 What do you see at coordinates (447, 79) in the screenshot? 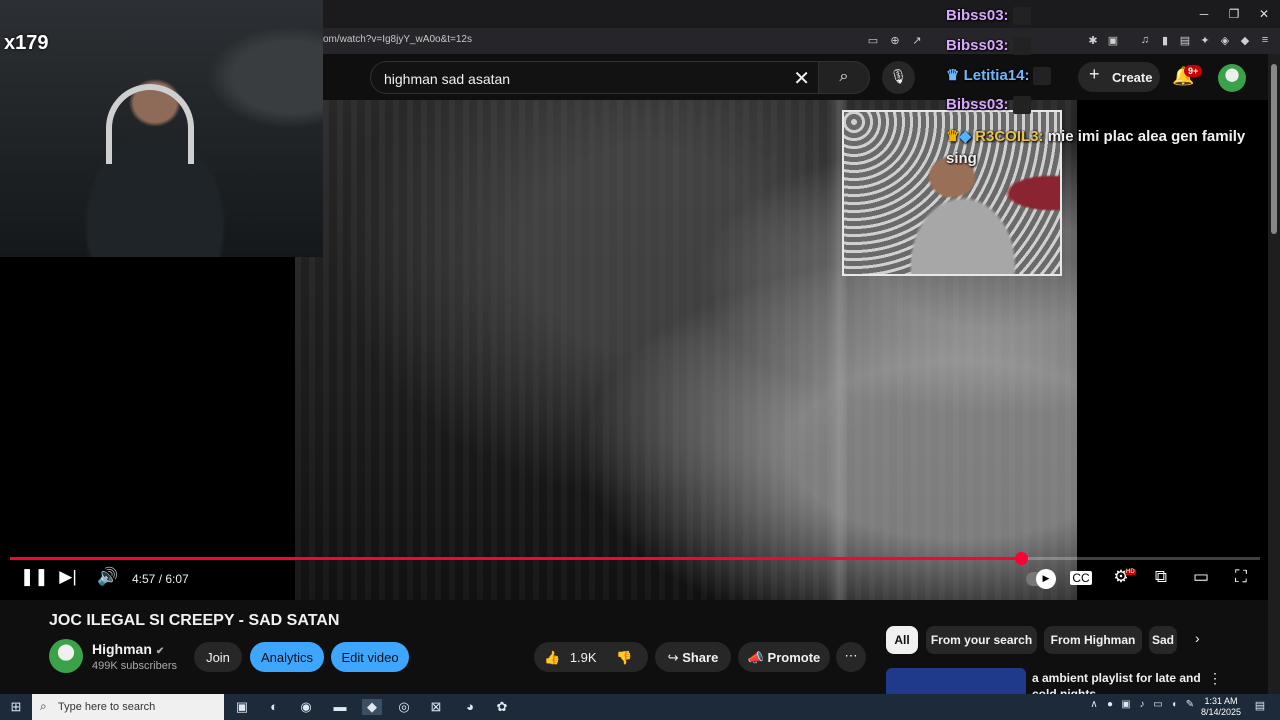
I see `search-input: highman sad asatan` at bounding box center [447, 79].